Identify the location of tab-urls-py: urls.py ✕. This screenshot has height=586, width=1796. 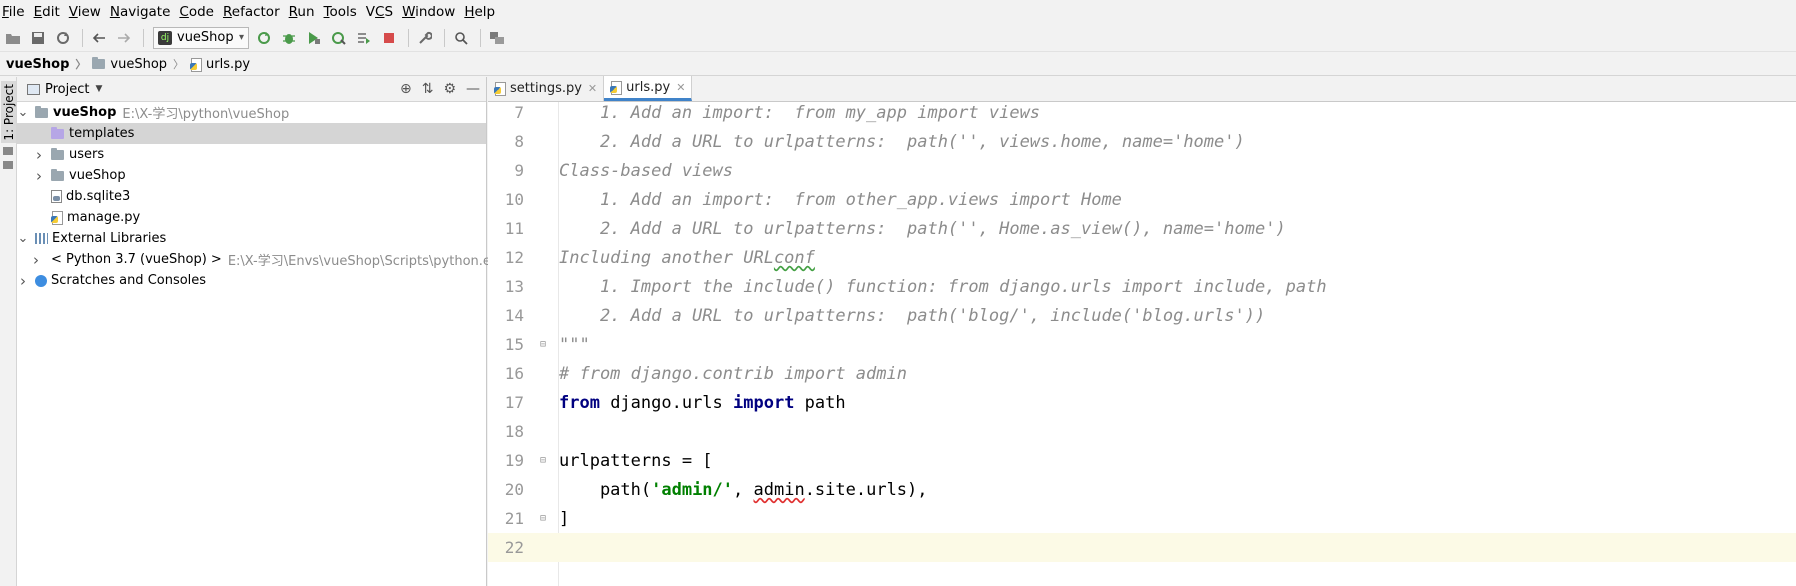
(648, 88).